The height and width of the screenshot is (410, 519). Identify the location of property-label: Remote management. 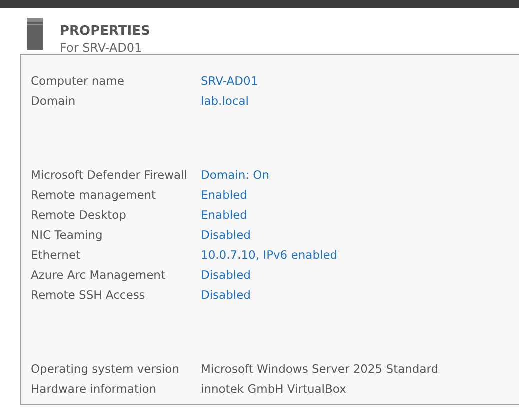
(93, 195).